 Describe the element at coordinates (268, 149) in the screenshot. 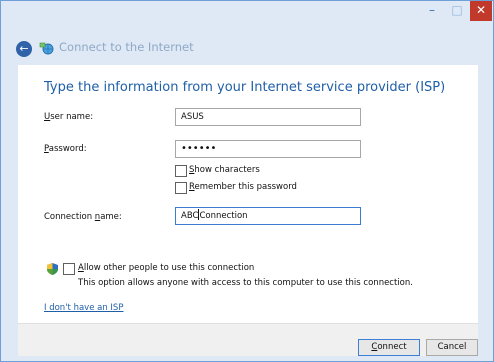

I see `password-input: ••••••` at that location.